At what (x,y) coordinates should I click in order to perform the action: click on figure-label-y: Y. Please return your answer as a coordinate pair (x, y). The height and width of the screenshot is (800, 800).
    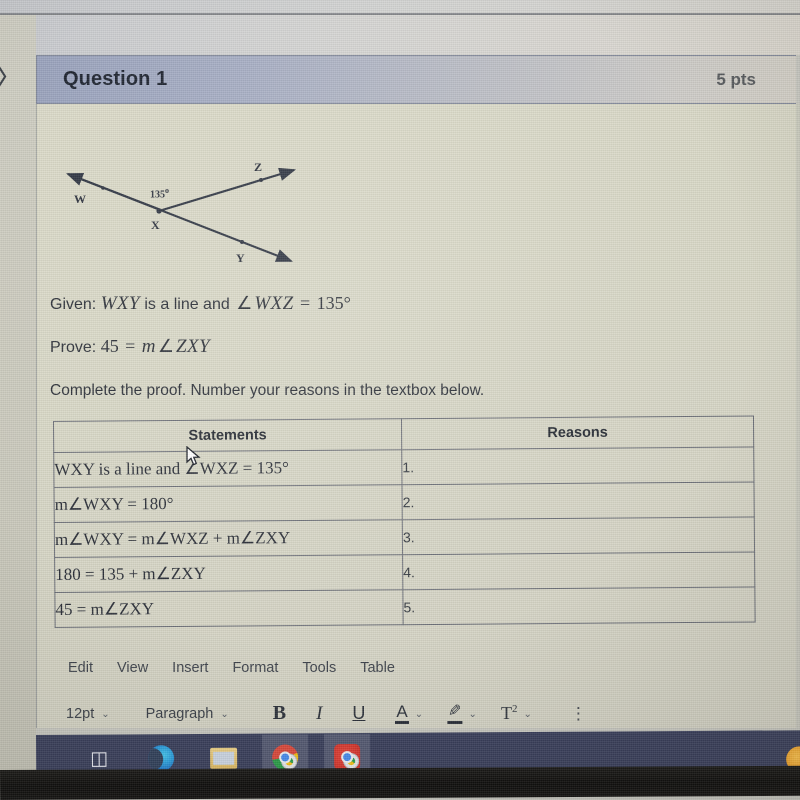
    Looking at the image, I should click on (240, 258).